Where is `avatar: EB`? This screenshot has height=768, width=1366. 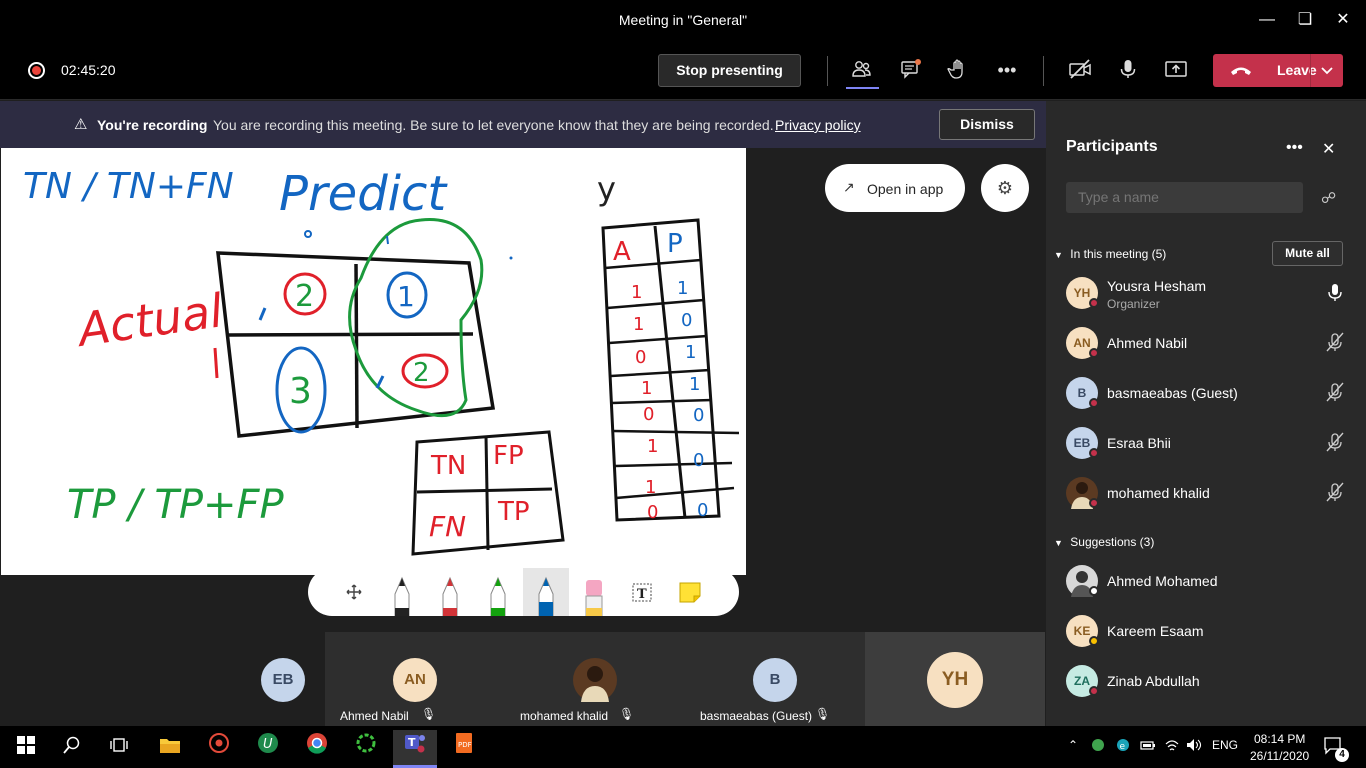
avatar: EB is located at coordinates (283, 680).